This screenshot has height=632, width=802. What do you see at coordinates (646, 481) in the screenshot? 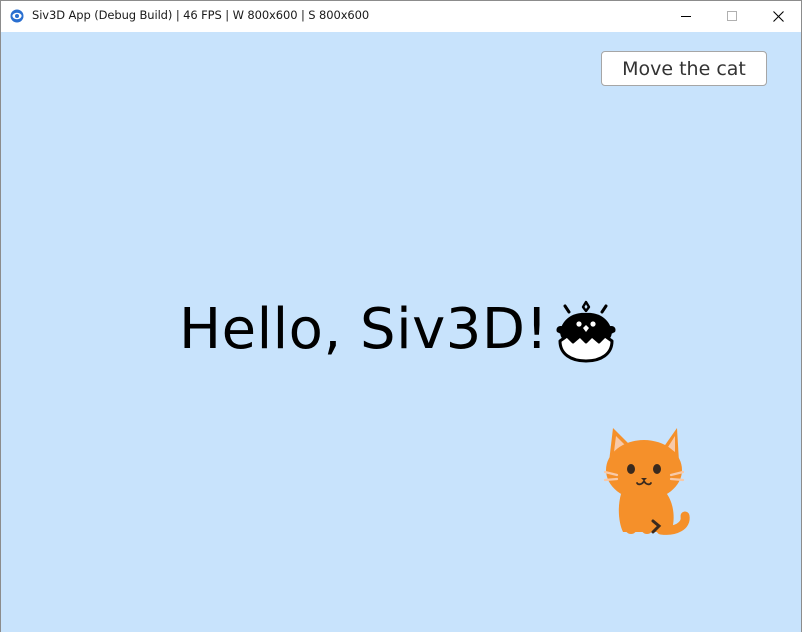
I see `cat-icon` at bounding box center [646, 481].